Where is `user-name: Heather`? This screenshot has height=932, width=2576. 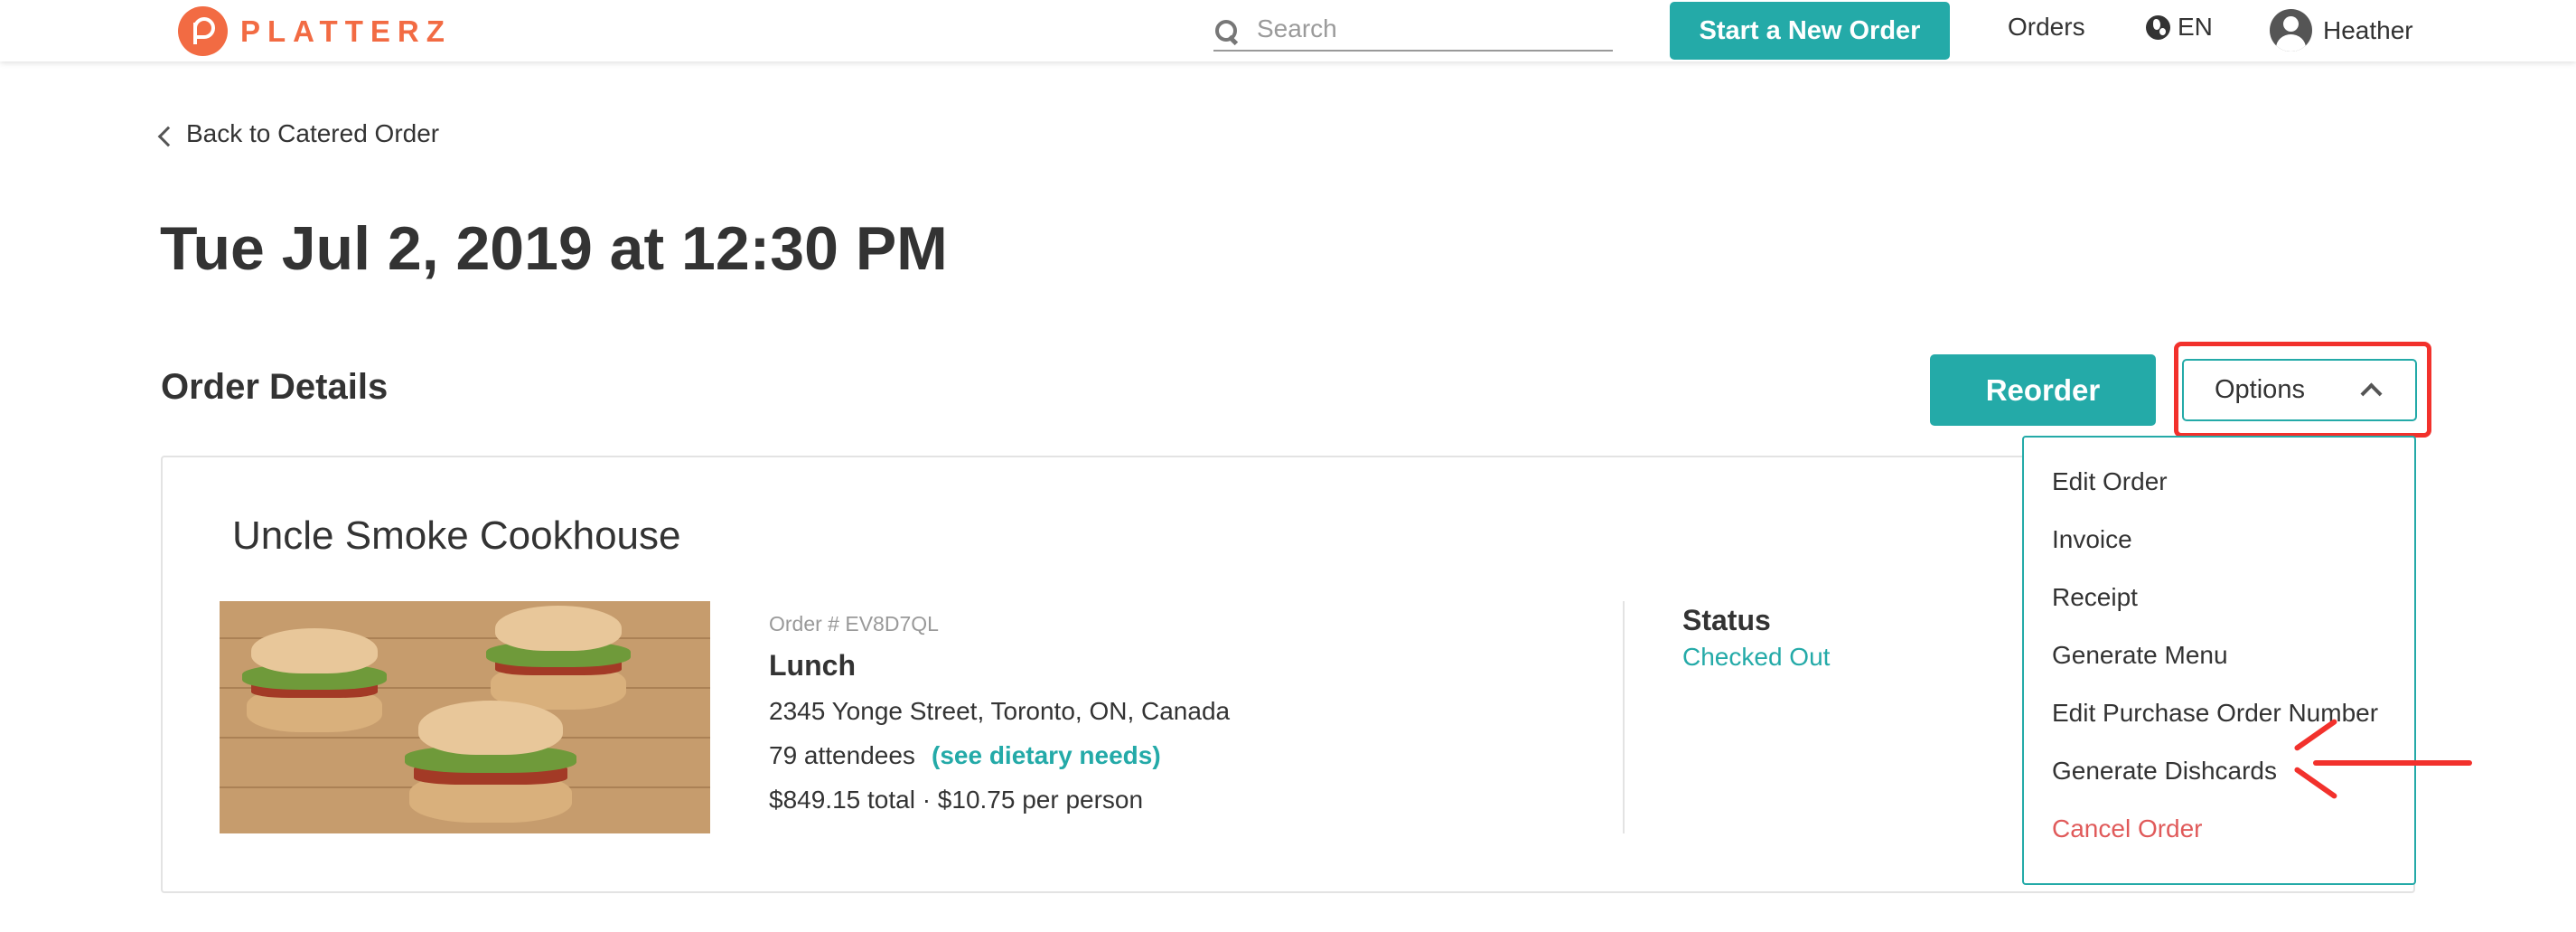 user-name: Heather is located at coordinates (2368, 30).